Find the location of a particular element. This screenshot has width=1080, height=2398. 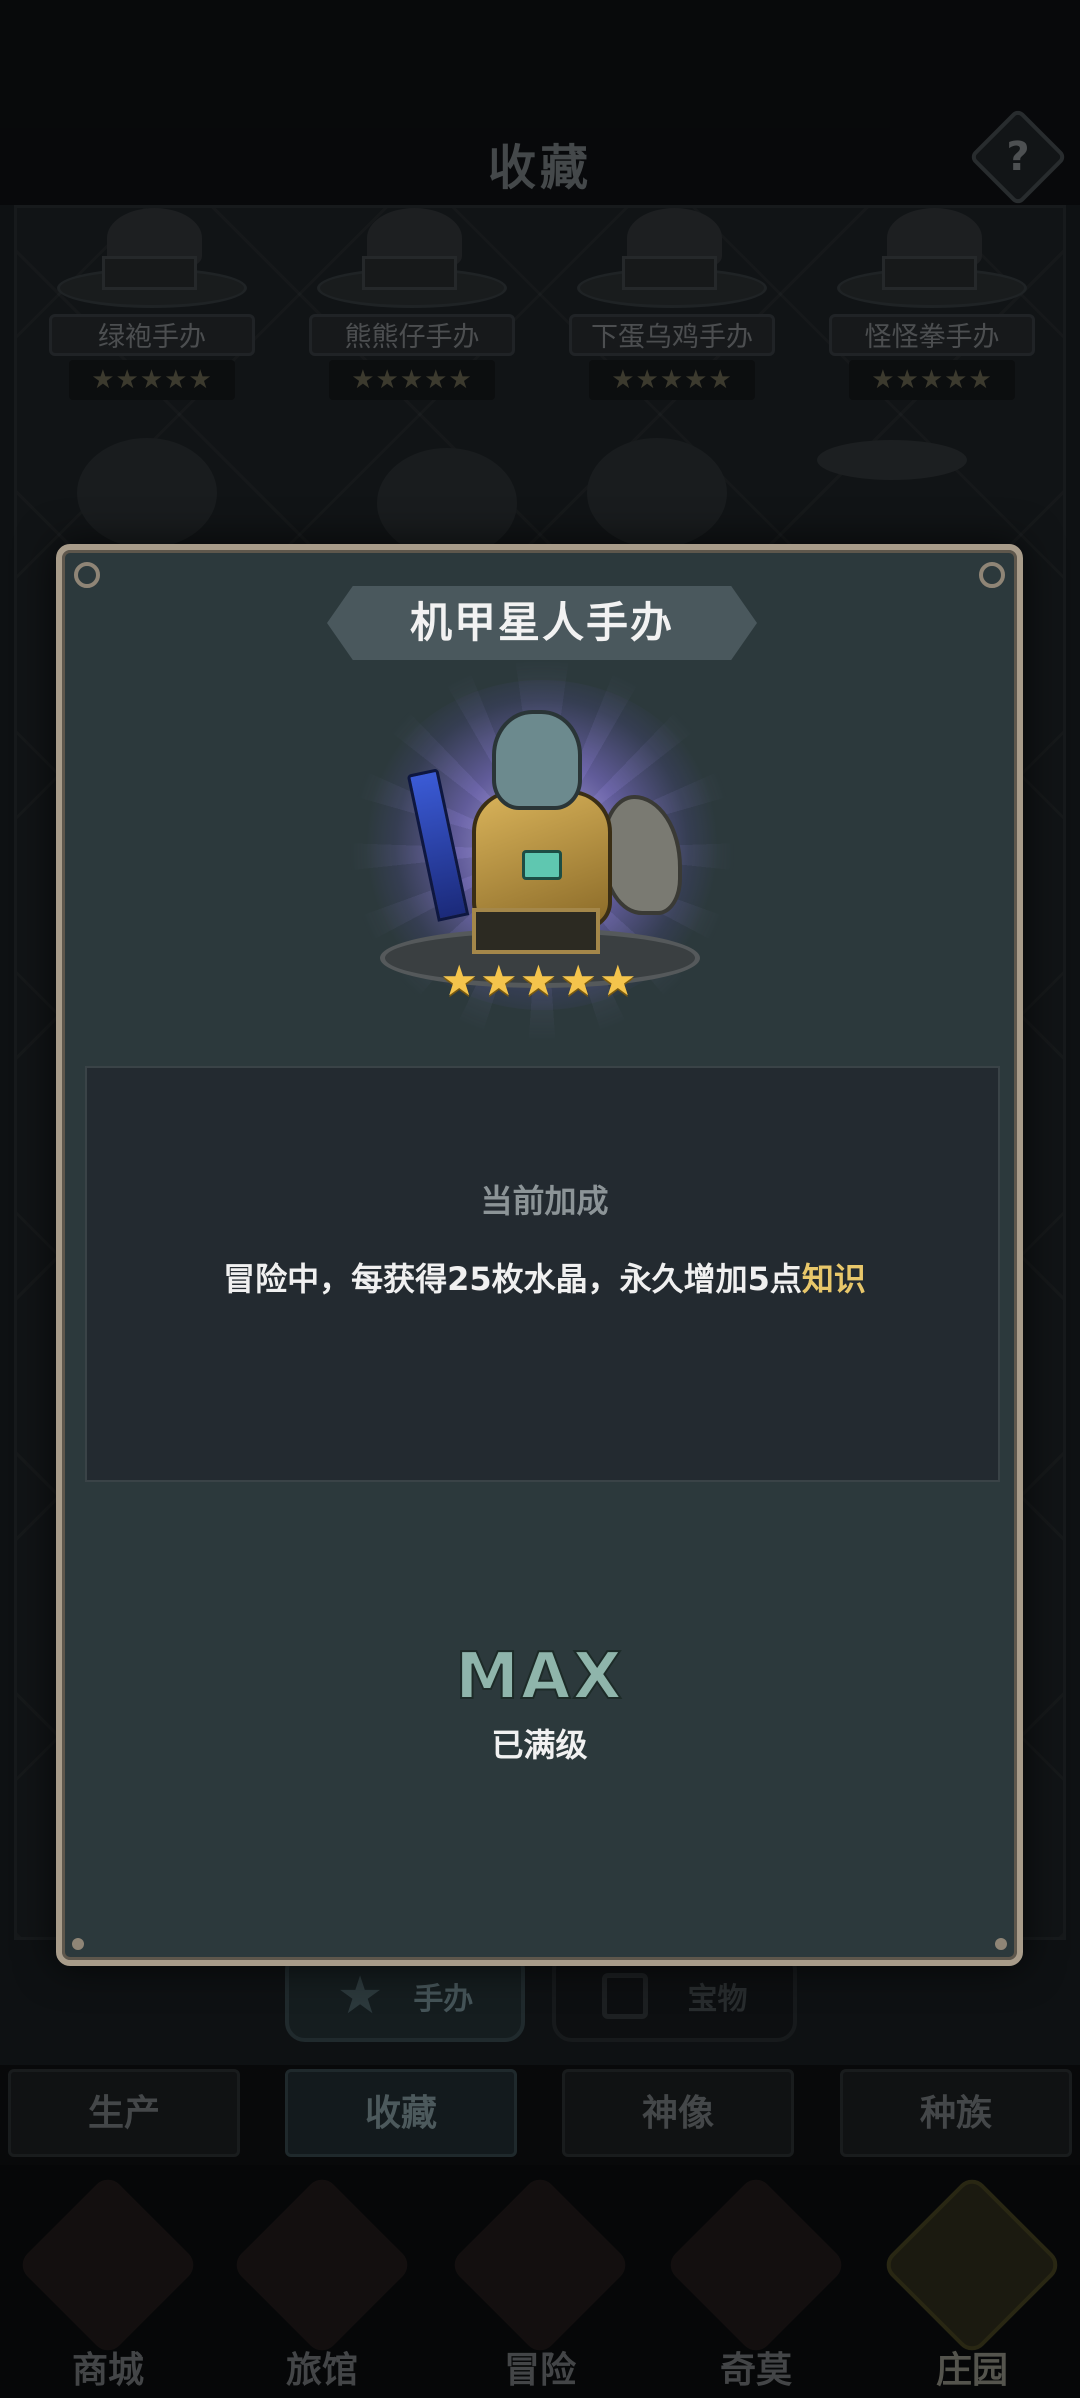

figure-head is located at coordinates (537, 760).